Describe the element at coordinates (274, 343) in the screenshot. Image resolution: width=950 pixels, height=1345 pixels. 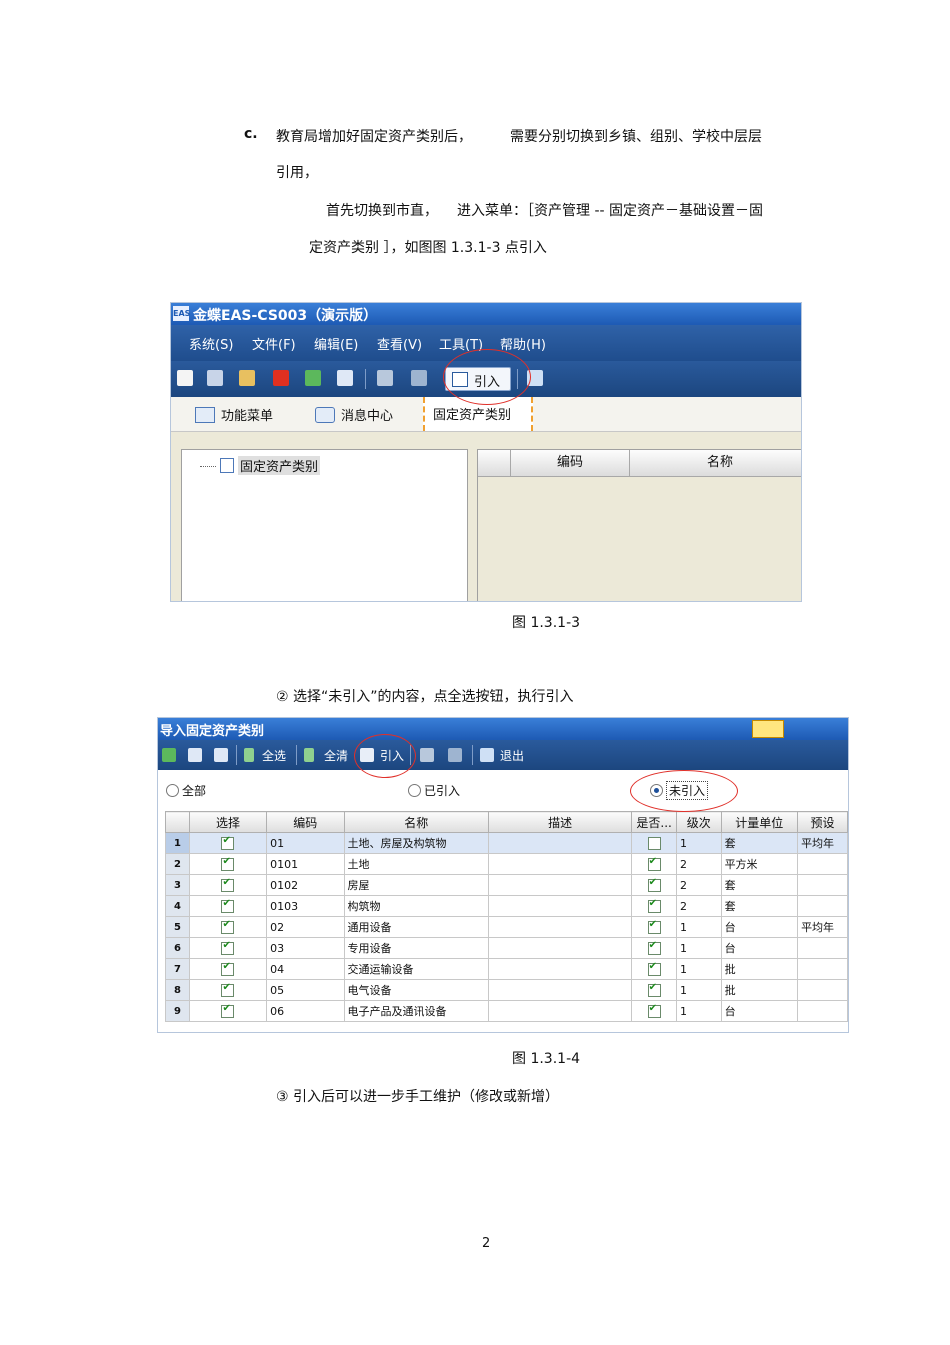
I see `menu-file: 文件(F)` at that location.